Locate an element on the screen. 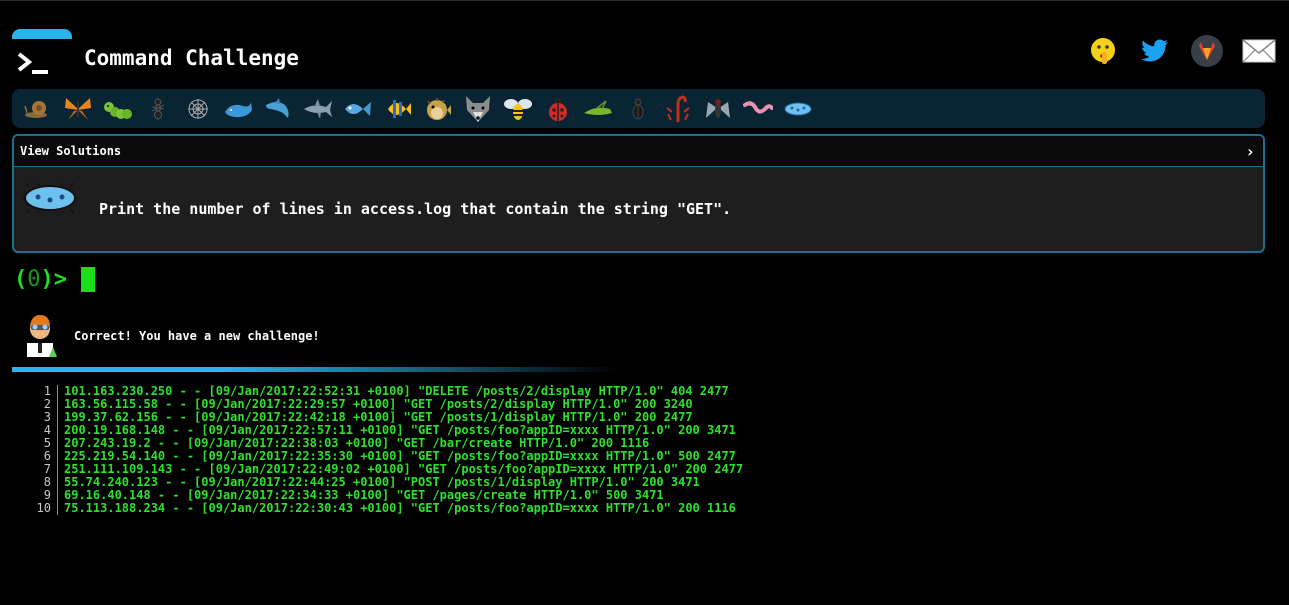 The image size is (1289, 605). spider-web-icon is located at coordinates (198, 109).